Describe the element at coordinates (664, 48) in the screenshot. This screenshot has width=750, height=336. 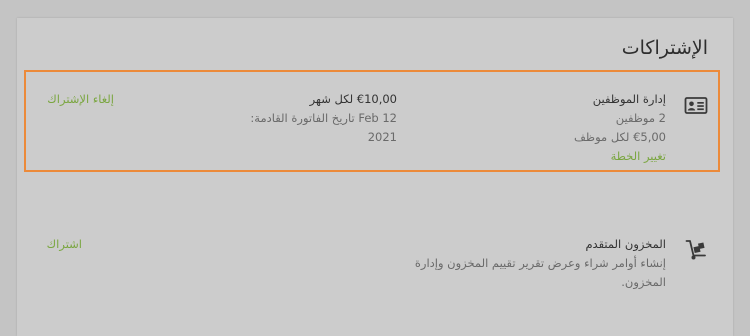
I see `page-title: الإشتراكات` at that location.